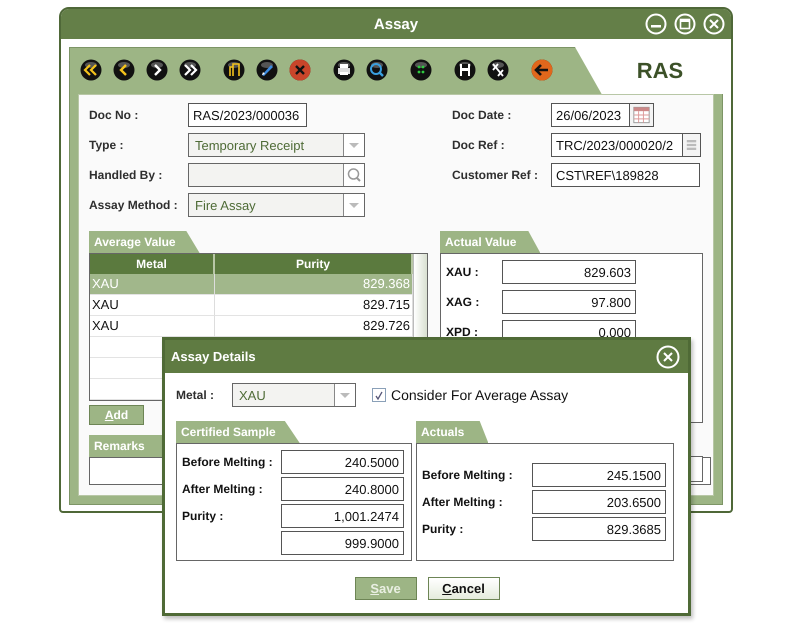  Describe the element at coordinates (625, 175) in the screenshot. I see `text-field: CST\REF\189828` at that location.